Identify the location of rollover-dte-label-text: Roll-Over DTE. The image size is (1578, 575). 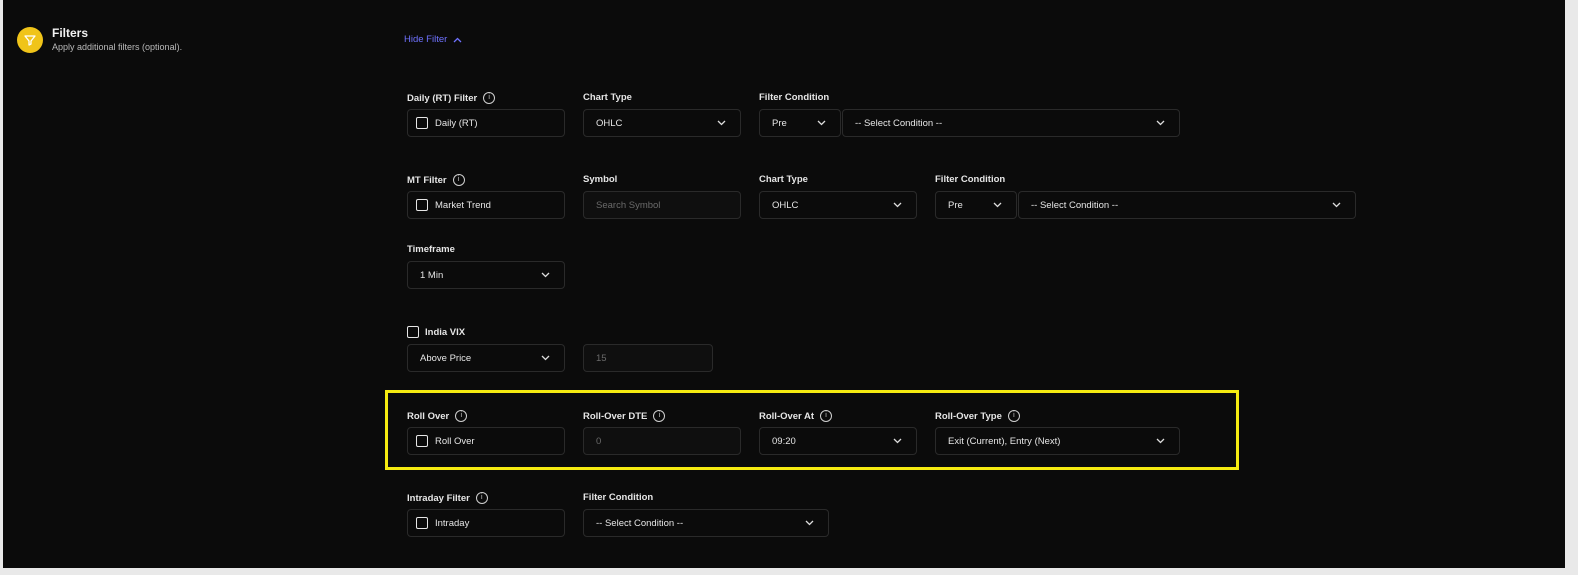
(615, 416).